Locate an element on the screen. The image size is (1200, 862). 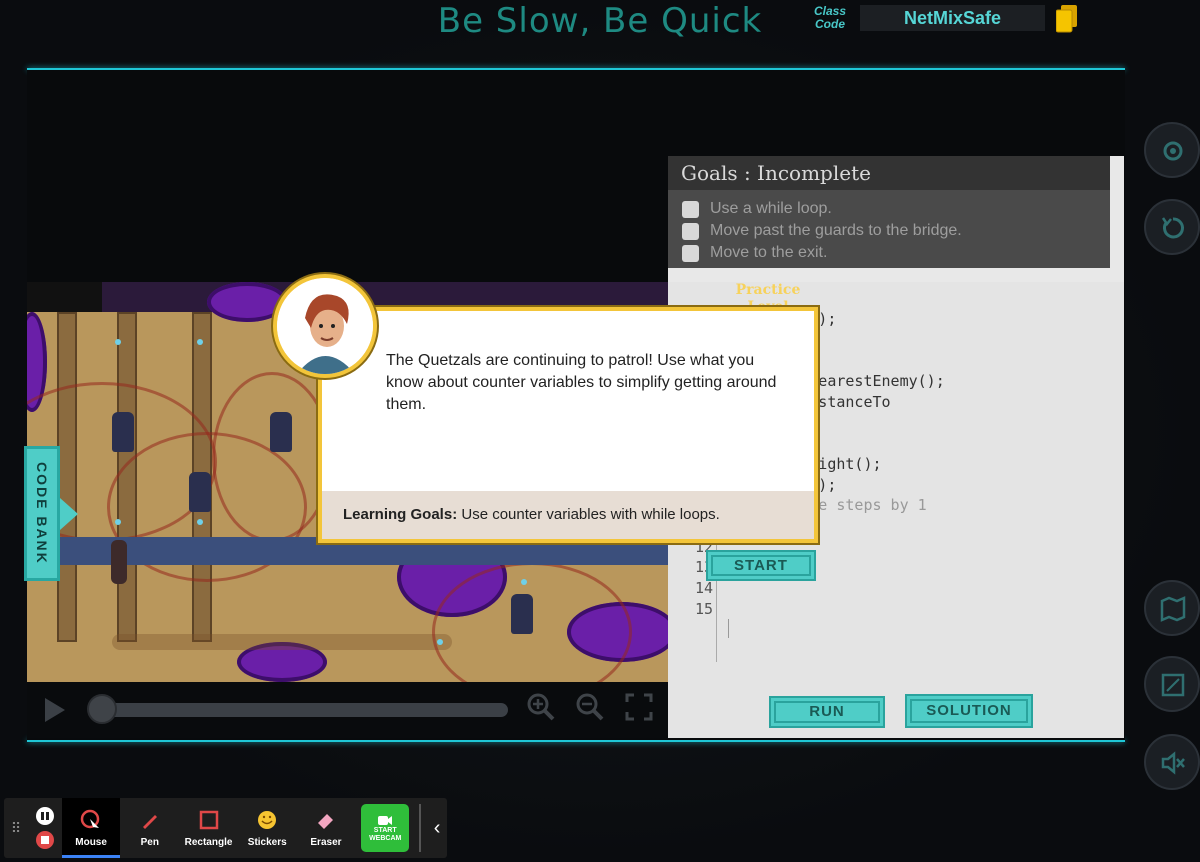
tool-label: Pen is located at coordinates (149, 842).